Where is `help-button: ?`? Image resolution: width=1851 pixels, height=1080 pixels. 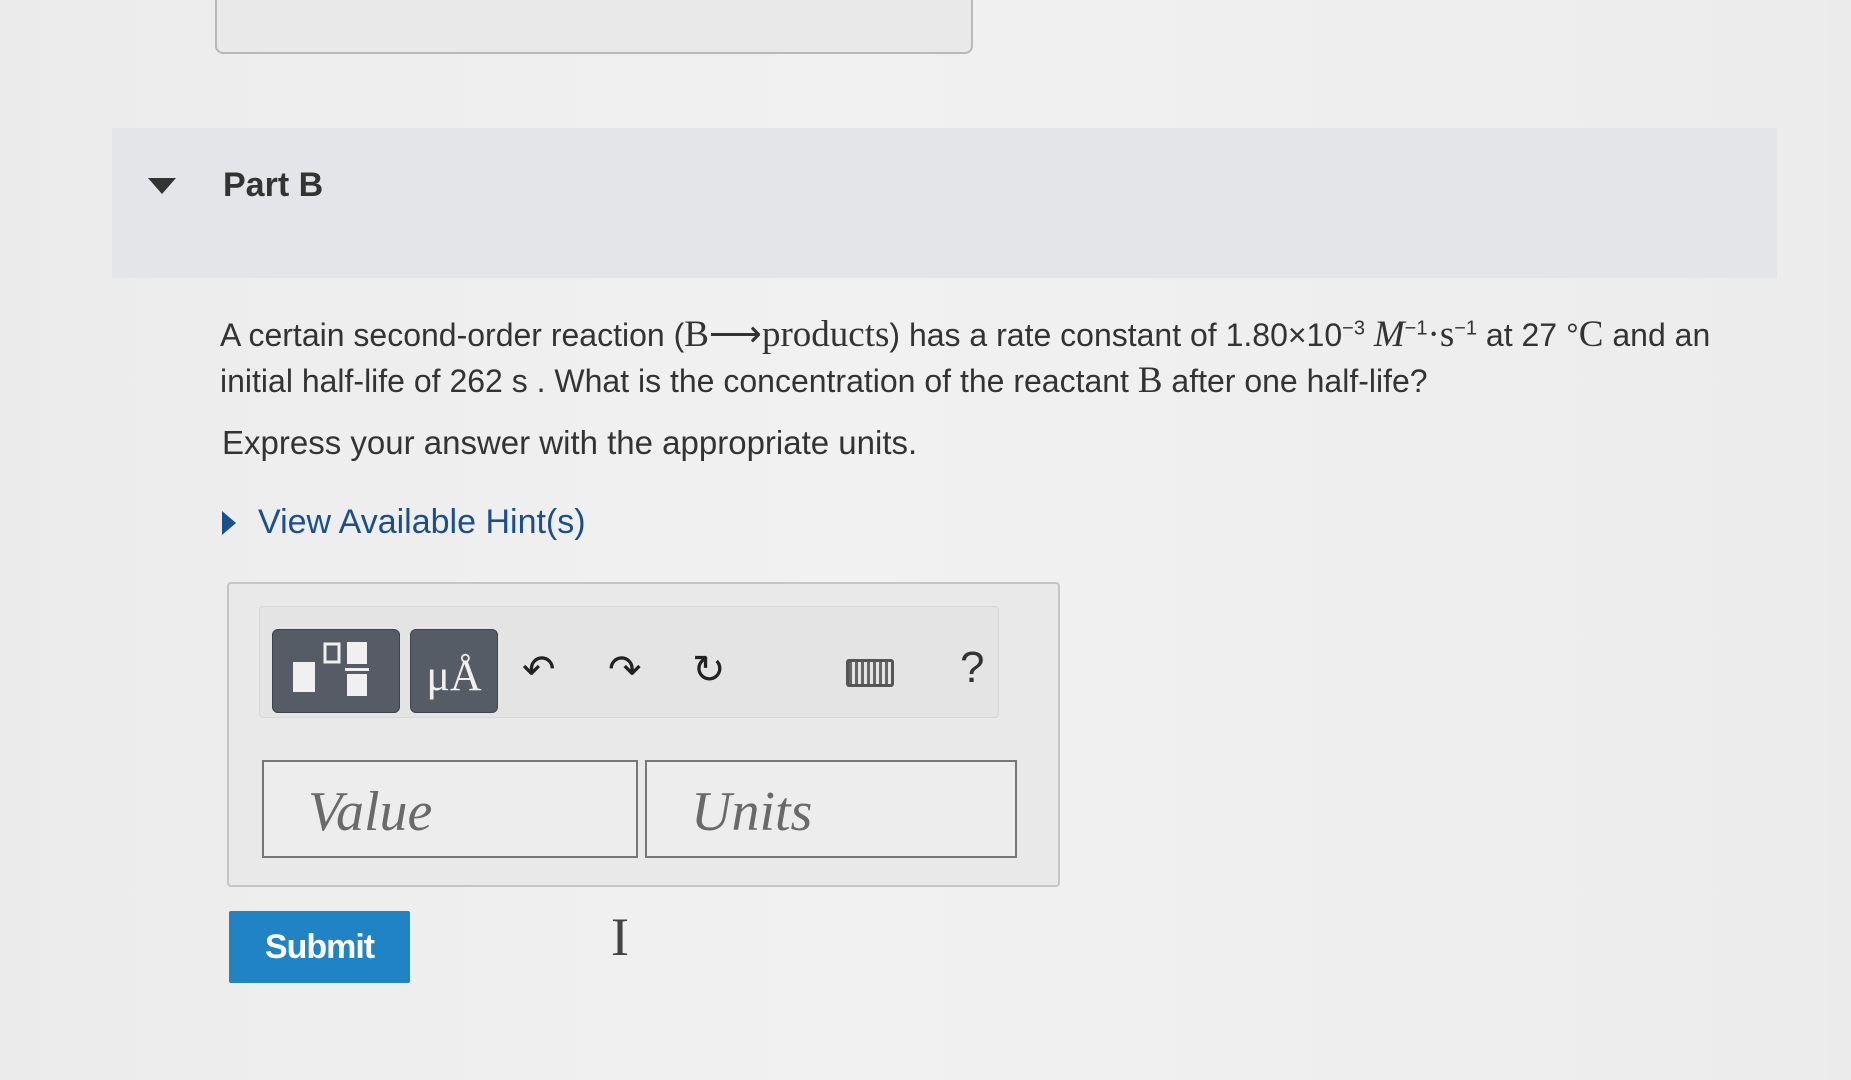 help-button: ? is located at coordinates (972, 668).